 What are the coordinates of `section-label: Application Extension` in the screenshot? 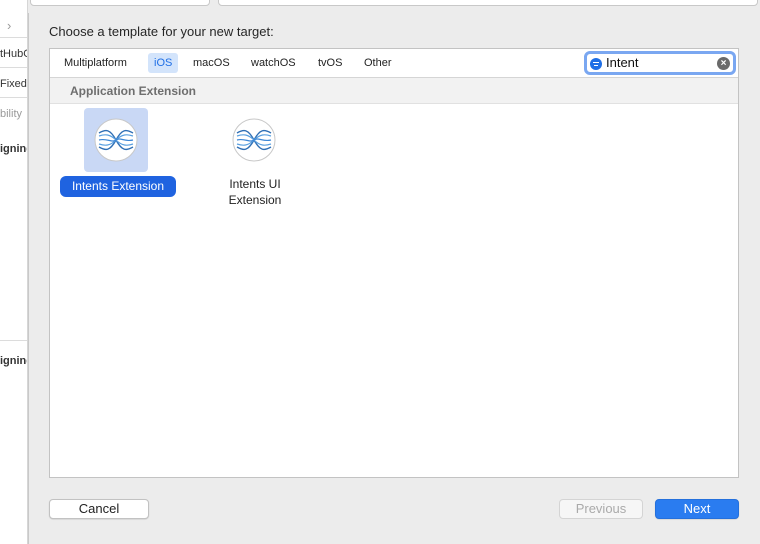 It's located at (133, 91).